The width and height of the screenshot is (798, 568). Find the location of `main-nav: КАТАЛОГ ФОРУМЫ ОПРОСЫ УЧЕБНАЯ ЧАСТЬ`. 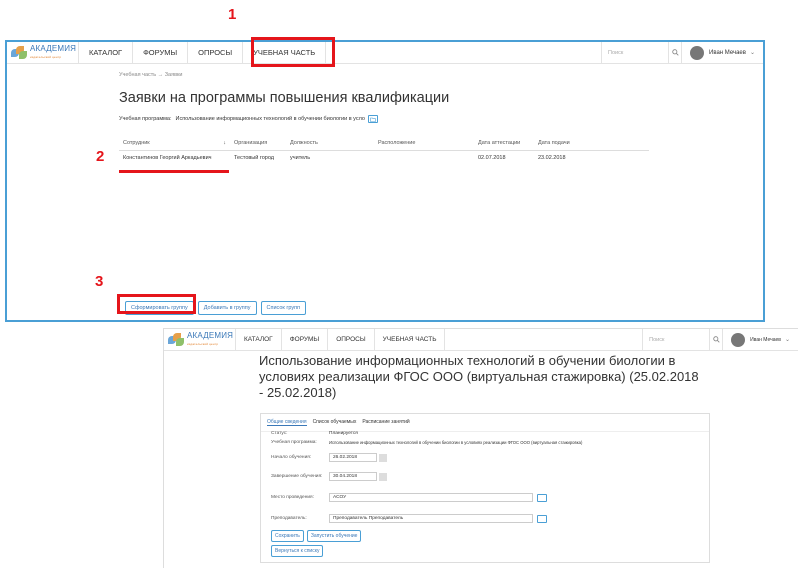

main-nav: КАТАЛОГ ФОРУМЫ ОПРОСЫ УЧЕБНАЯ ЧАСТЬ is located at coordinates (341, 339).